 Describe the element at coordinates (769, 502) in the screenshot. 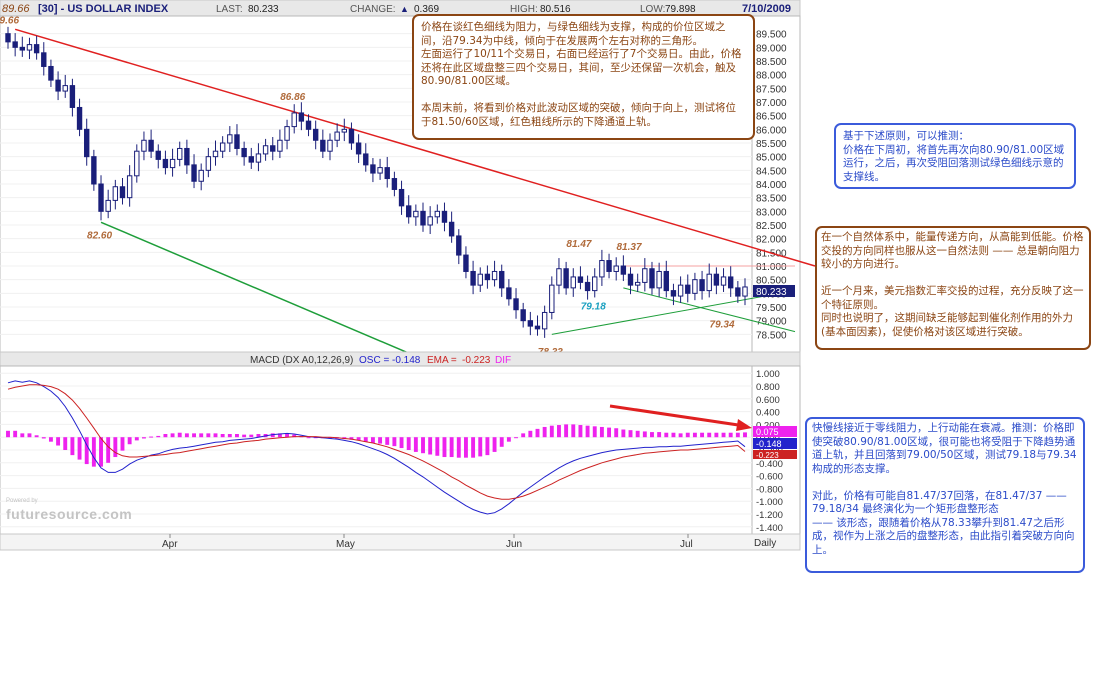

I see `macd-tick-label: -1.000` at that location.